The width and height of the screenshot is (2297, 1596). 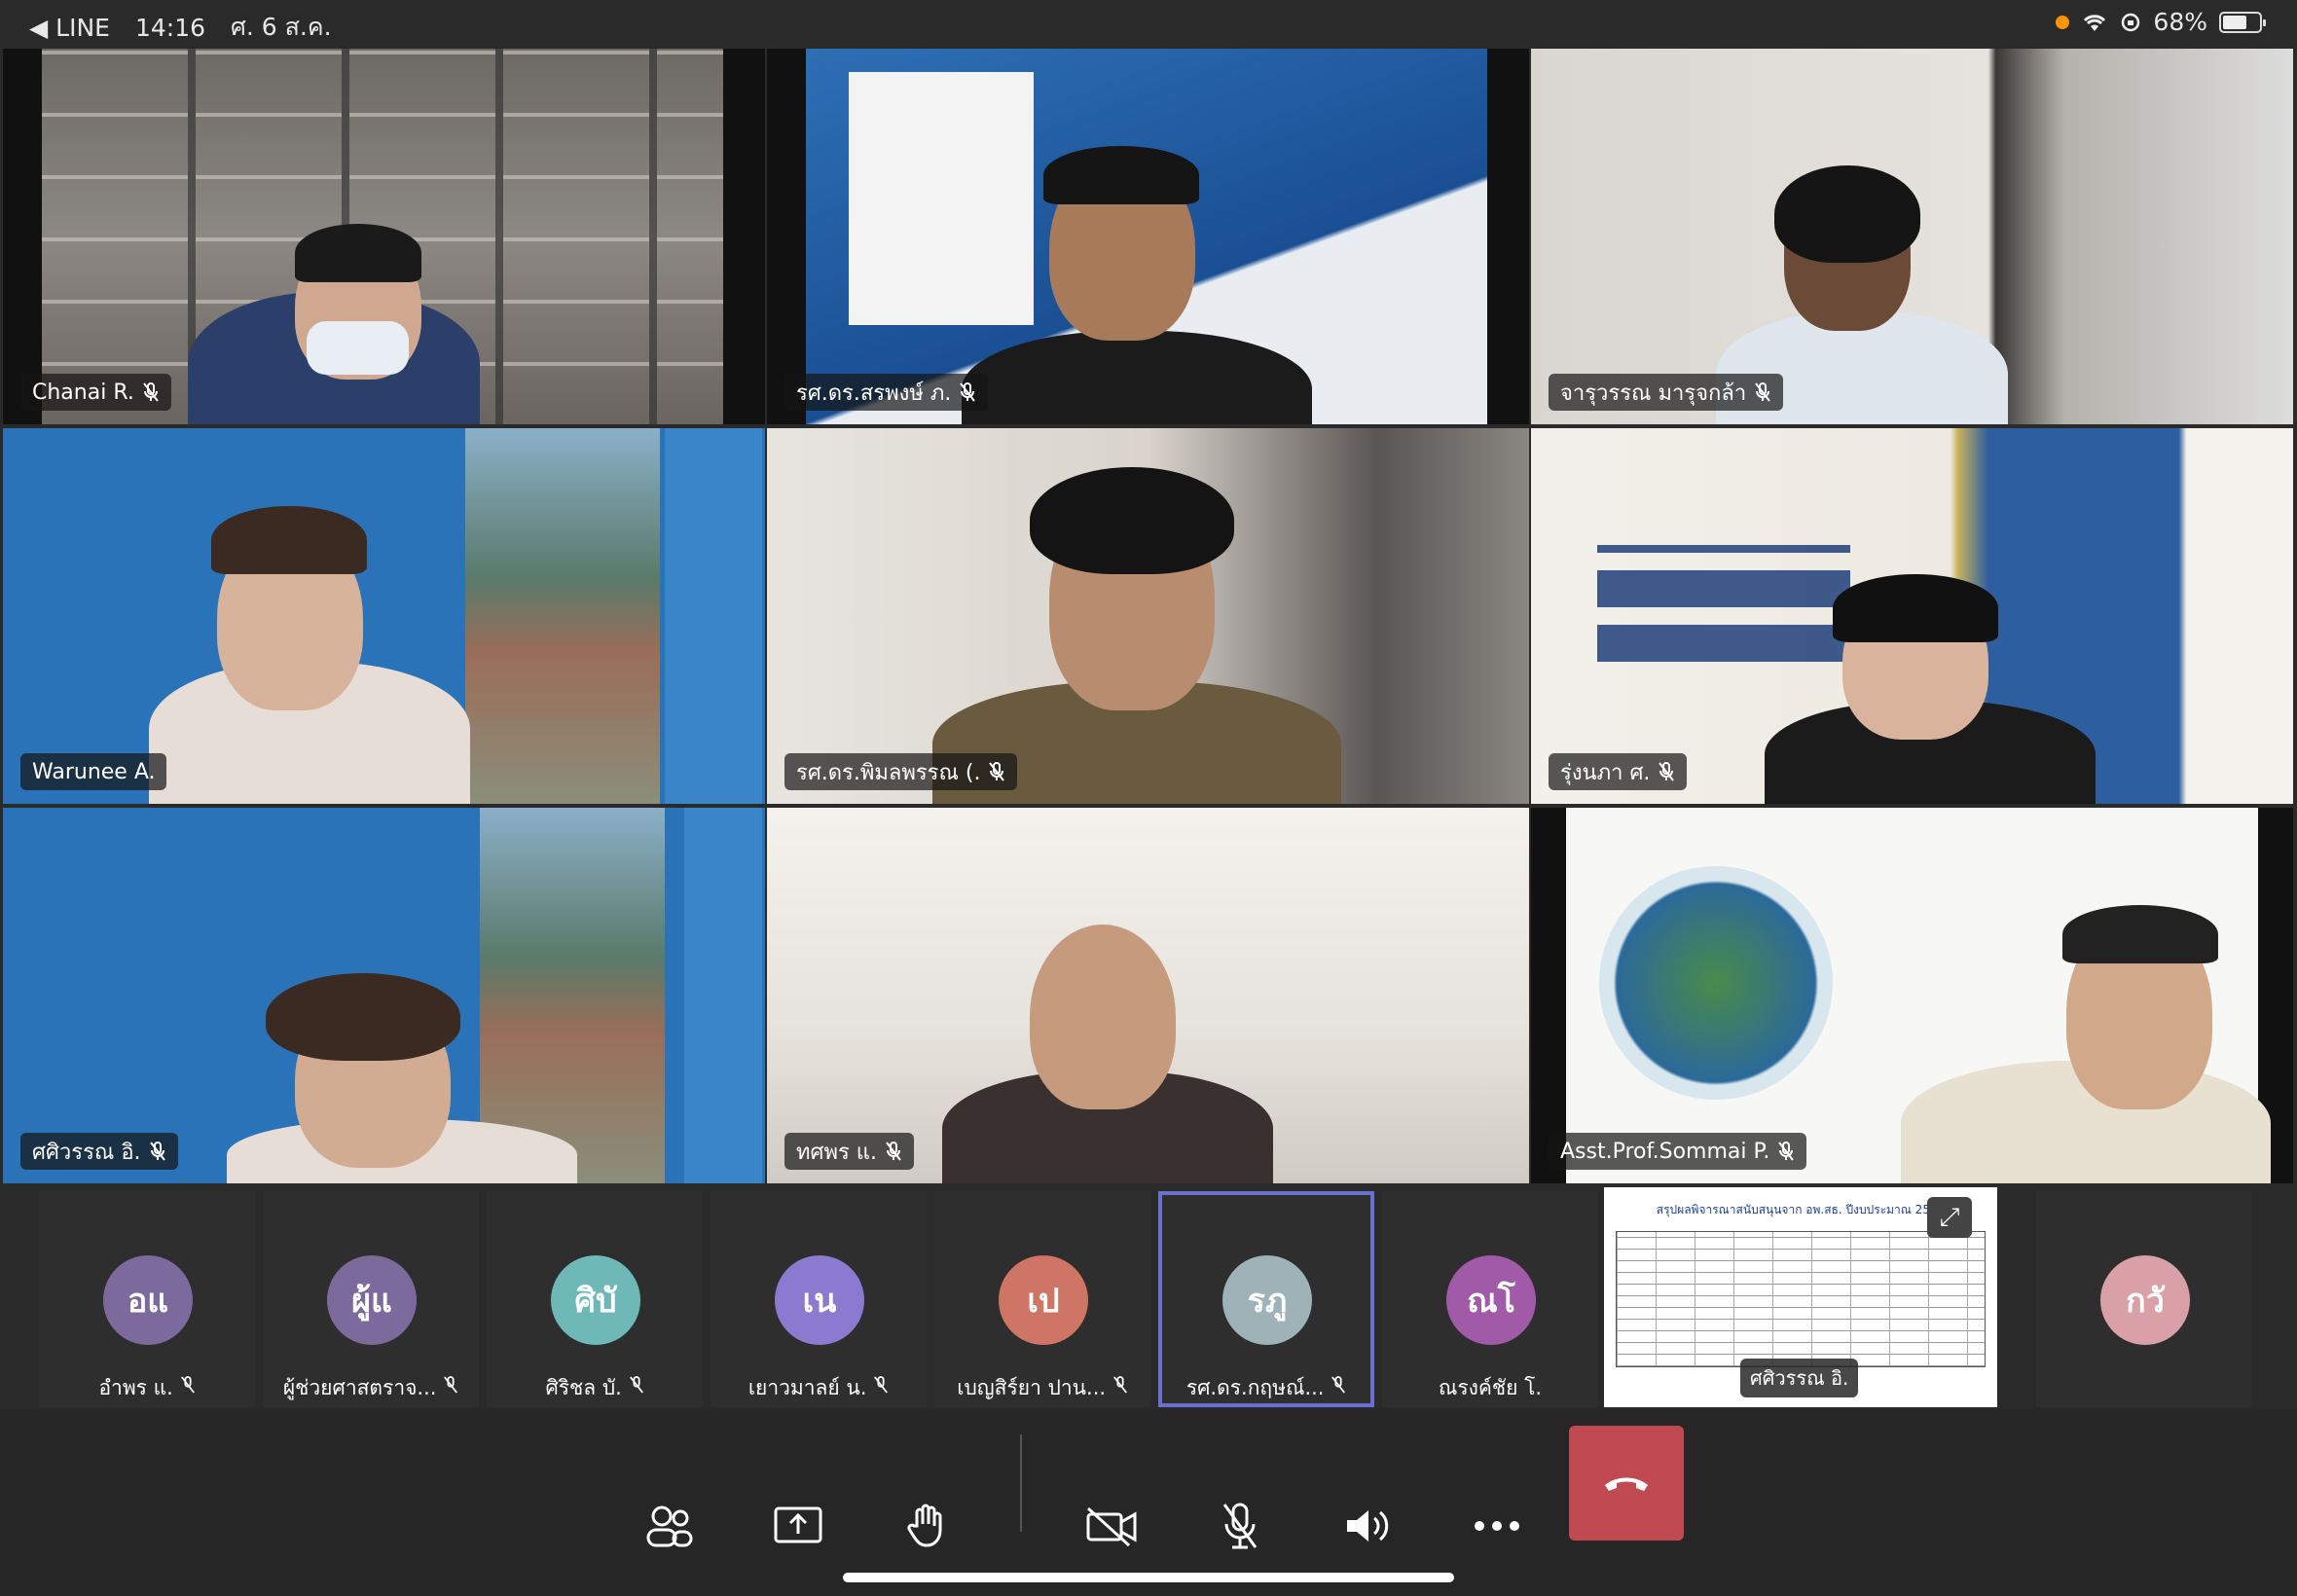 I want to click on back-to-line-link: ◀ LINE, so click(x=70, y=28).